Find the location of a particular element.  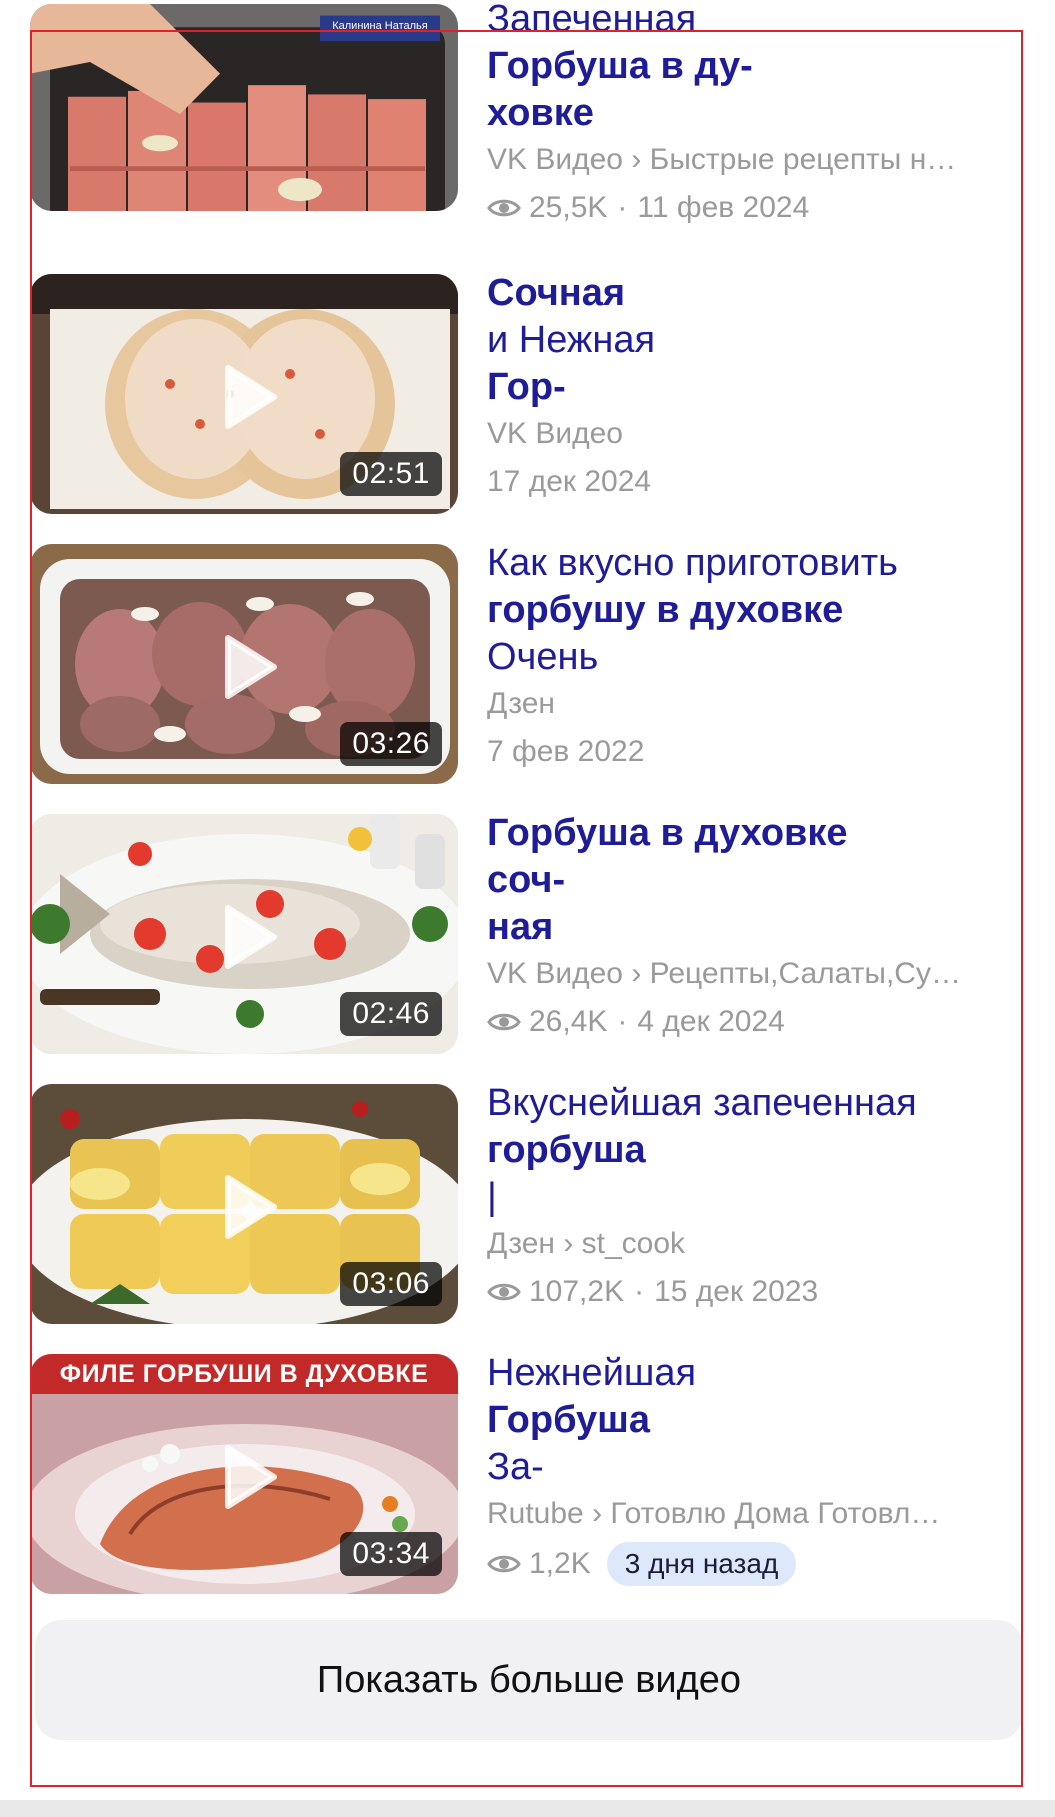

video-duration: 03:34 is located at coordinates (391, 1554).